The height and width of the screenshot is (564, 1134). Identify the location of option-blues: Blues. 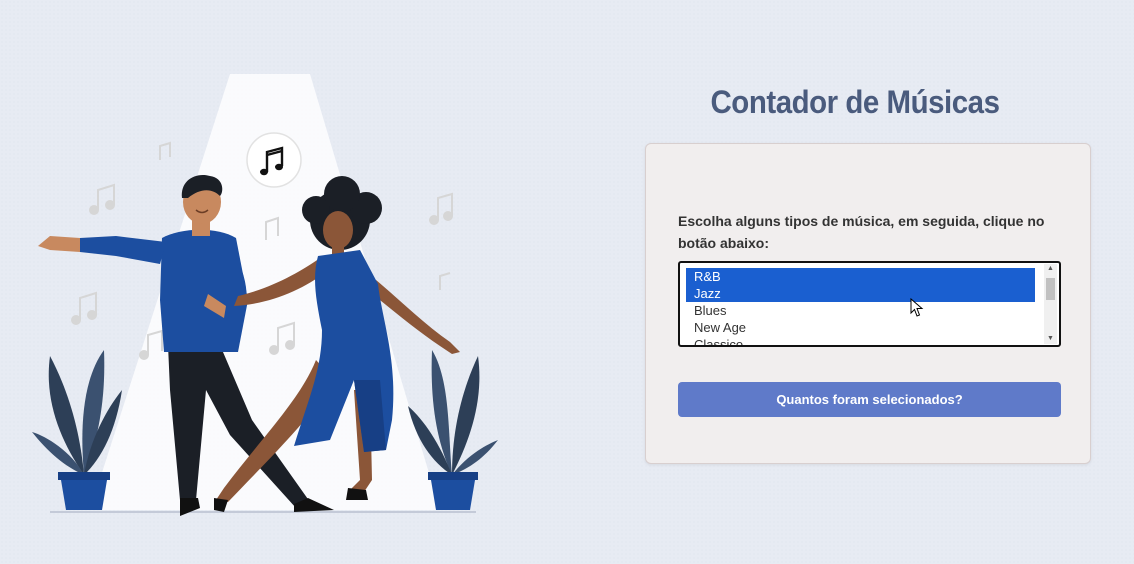
(860, 310).